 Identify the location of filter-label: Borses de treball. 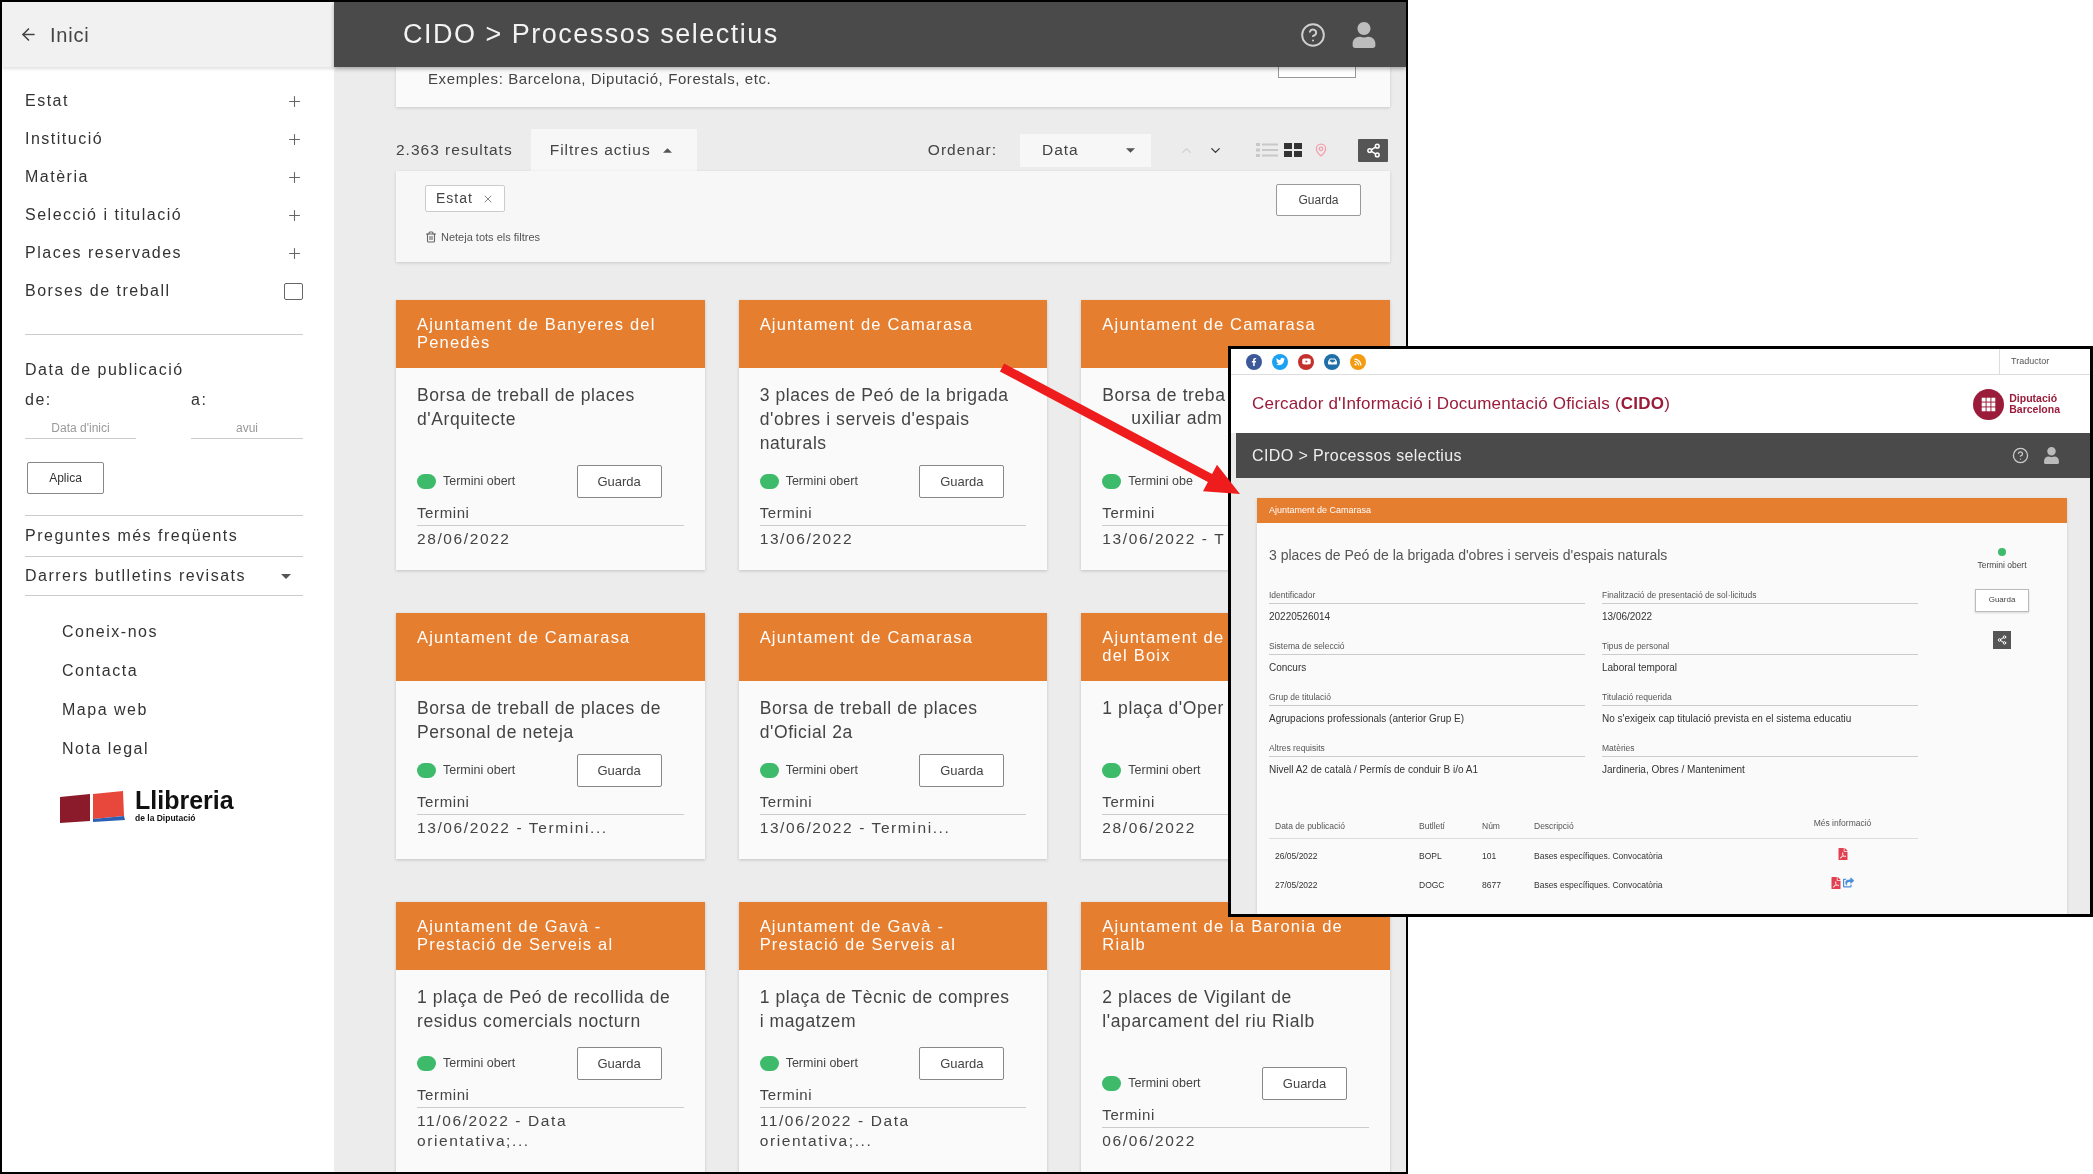
(98, 291).